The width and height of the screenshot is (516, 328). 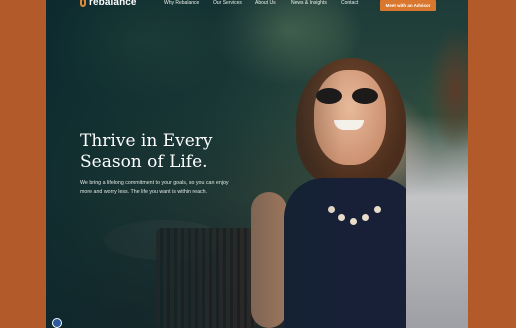 I want to click on brand-logo: rebalance, so click(x=108, y=4).